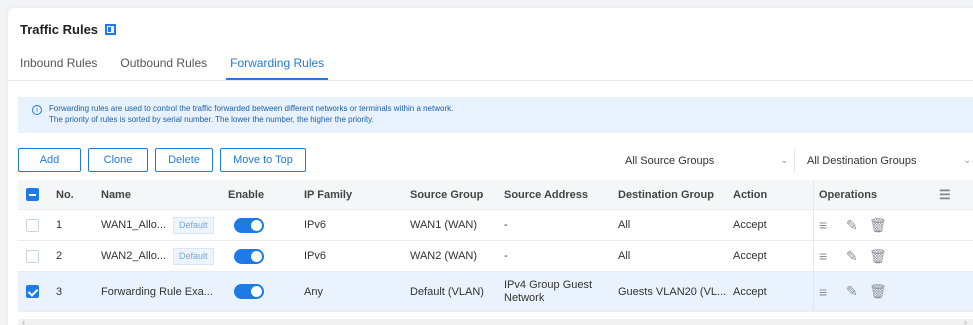  Describe the element at coordinates (118, 160) in the screenshot. I see `clone-button: Clone` at that location.